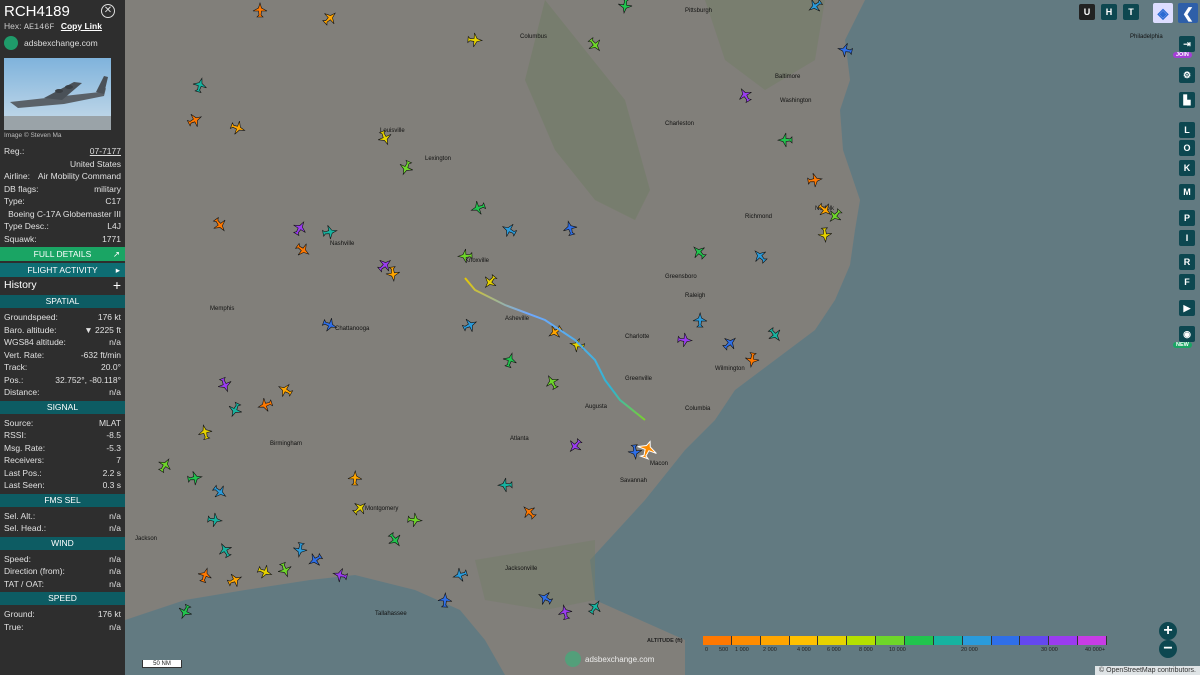  I want to click on section-header-spatial: SPATIAL, so click(62, 301).